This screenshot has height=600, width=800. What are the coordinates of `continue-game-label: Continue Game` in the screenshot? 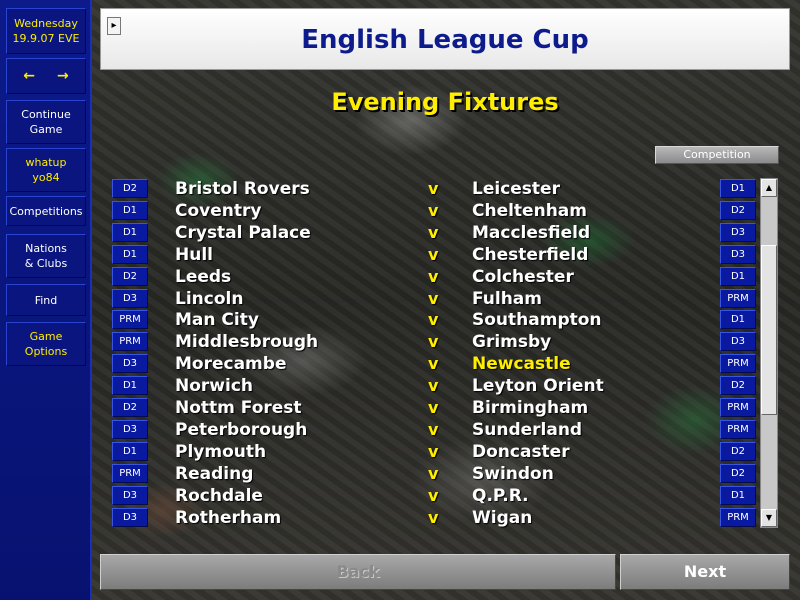 It's located at (46, 122).